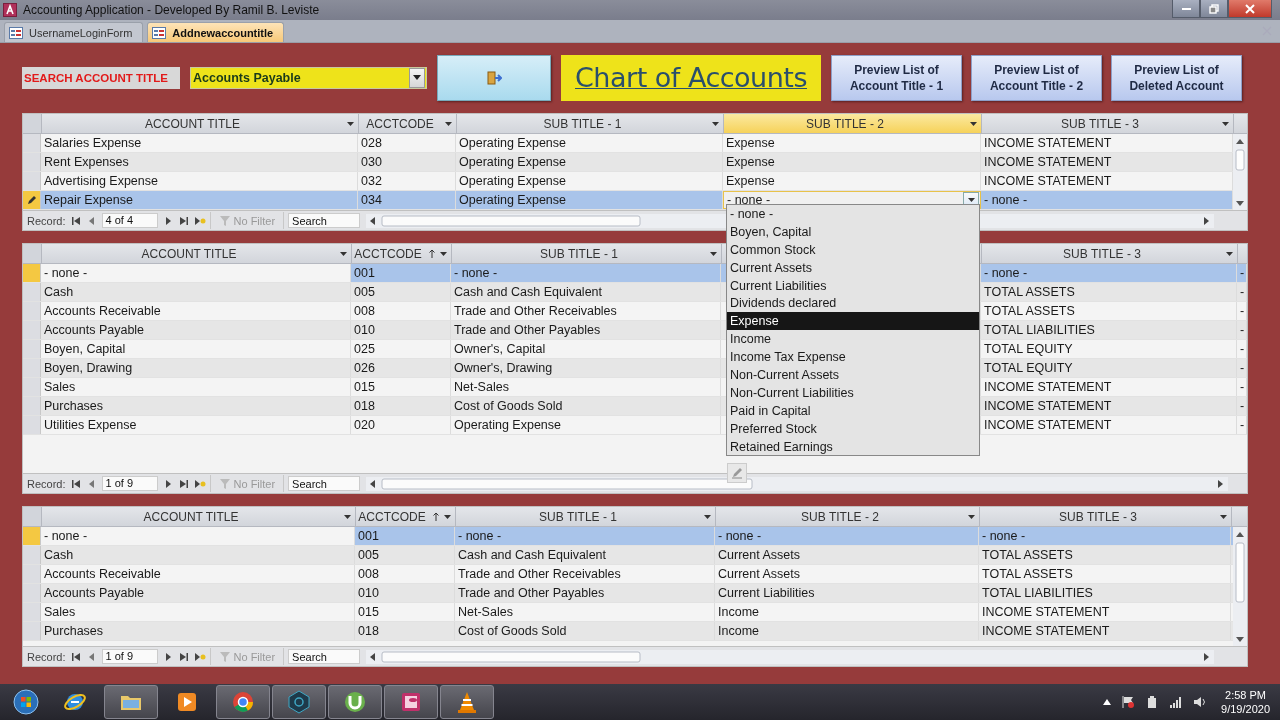 The width and height of the screenshot is (1280, 720). Describe the element at coordinates (1176, 77) in the screenshot. I see `preview-button: Preview List of Deleted Account` at that location.